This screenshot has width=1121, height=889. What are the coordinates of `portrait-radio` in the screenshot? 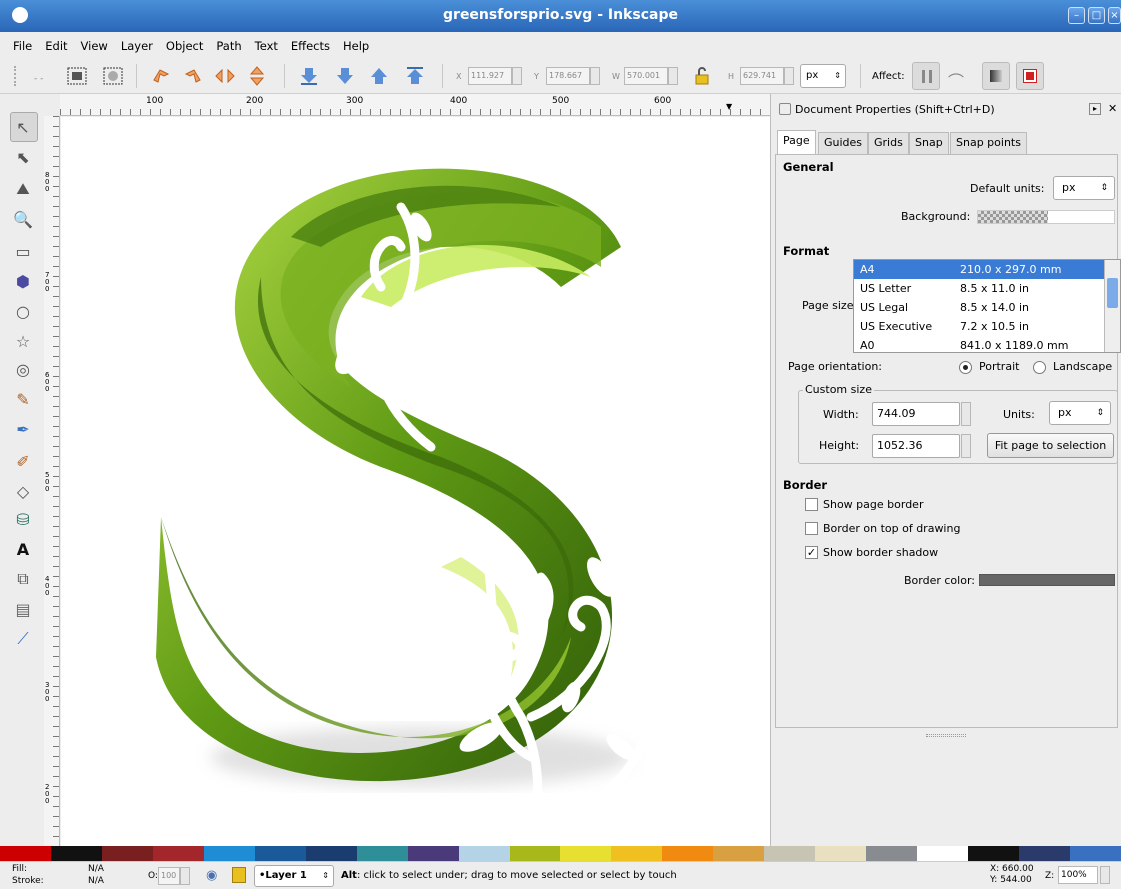 It's located at (965, 367).